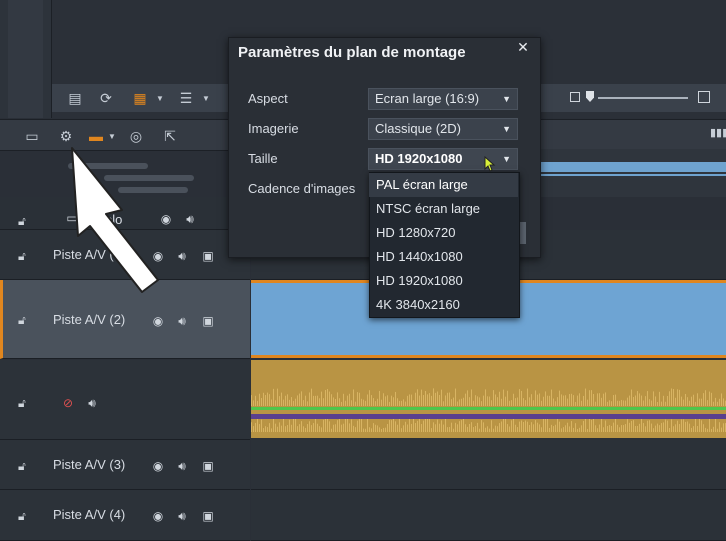  What do you see at coordinates (75, 98) in the screenshot?
I see `copy-icon: ▤` at bounding box center [75, 98].